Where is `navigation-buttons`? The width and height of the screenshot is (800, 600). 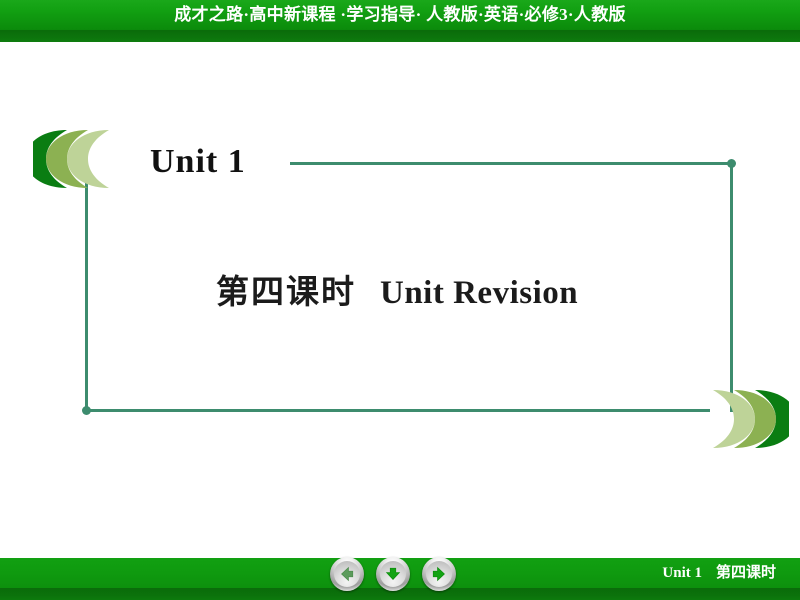 navigation-buttons is located at coordinates (395, 574).